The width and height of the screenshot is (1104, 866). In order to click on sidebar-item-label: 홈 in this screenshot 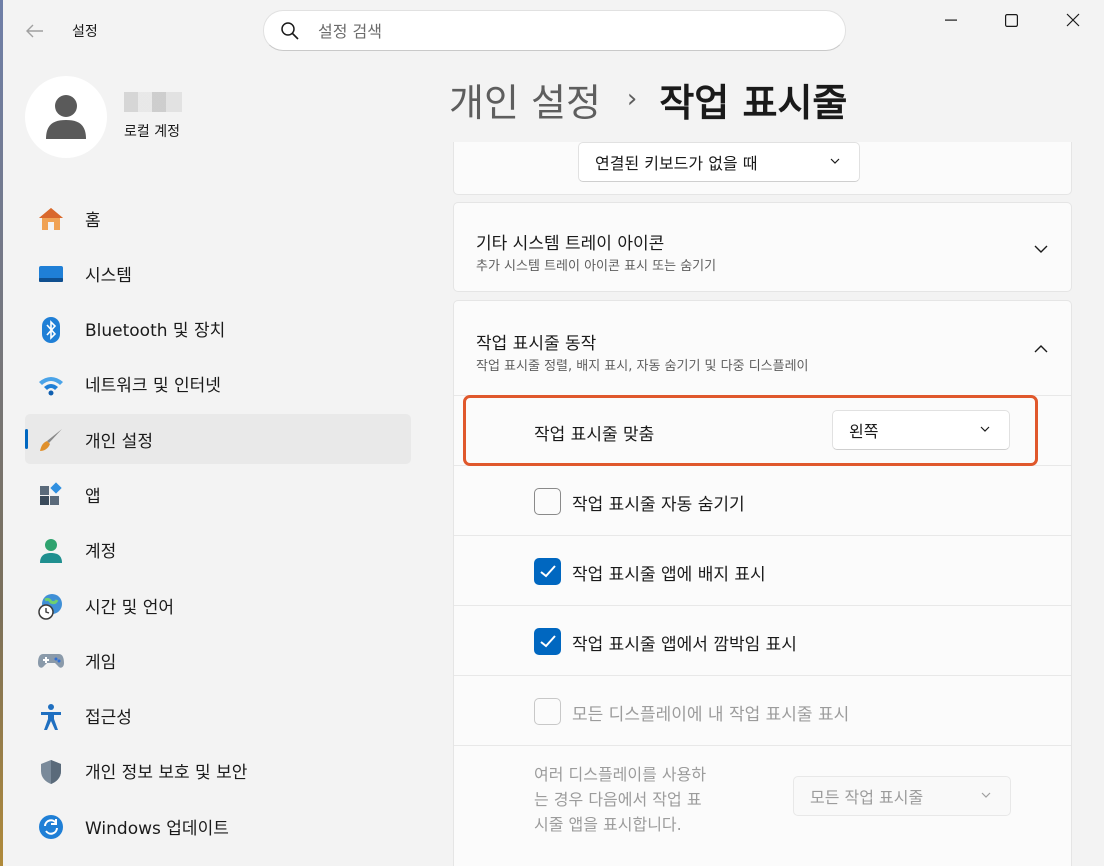, I will do `click(93, 220)`.